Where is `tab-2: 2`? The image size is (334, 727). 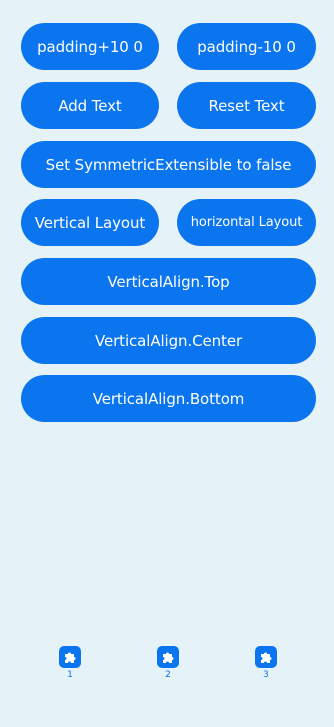 tab-2: 2 is located at coordinates (168, 665).